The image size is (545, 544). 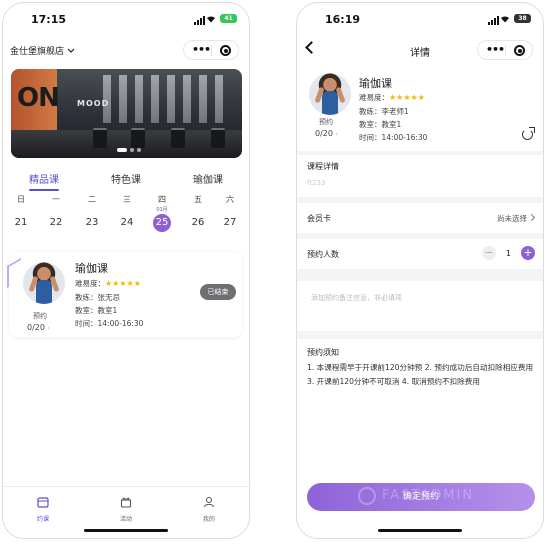 What do you see at coordinates (56, 222) in the screenshot?
I see `date-number: 22` at bounding box center [56, 222].